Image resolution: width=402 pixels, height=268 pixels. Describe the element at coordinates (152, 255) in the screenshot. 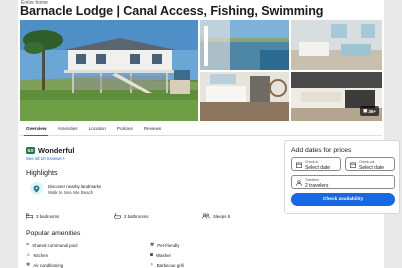

I see `washer-icon: ◙` at that location.